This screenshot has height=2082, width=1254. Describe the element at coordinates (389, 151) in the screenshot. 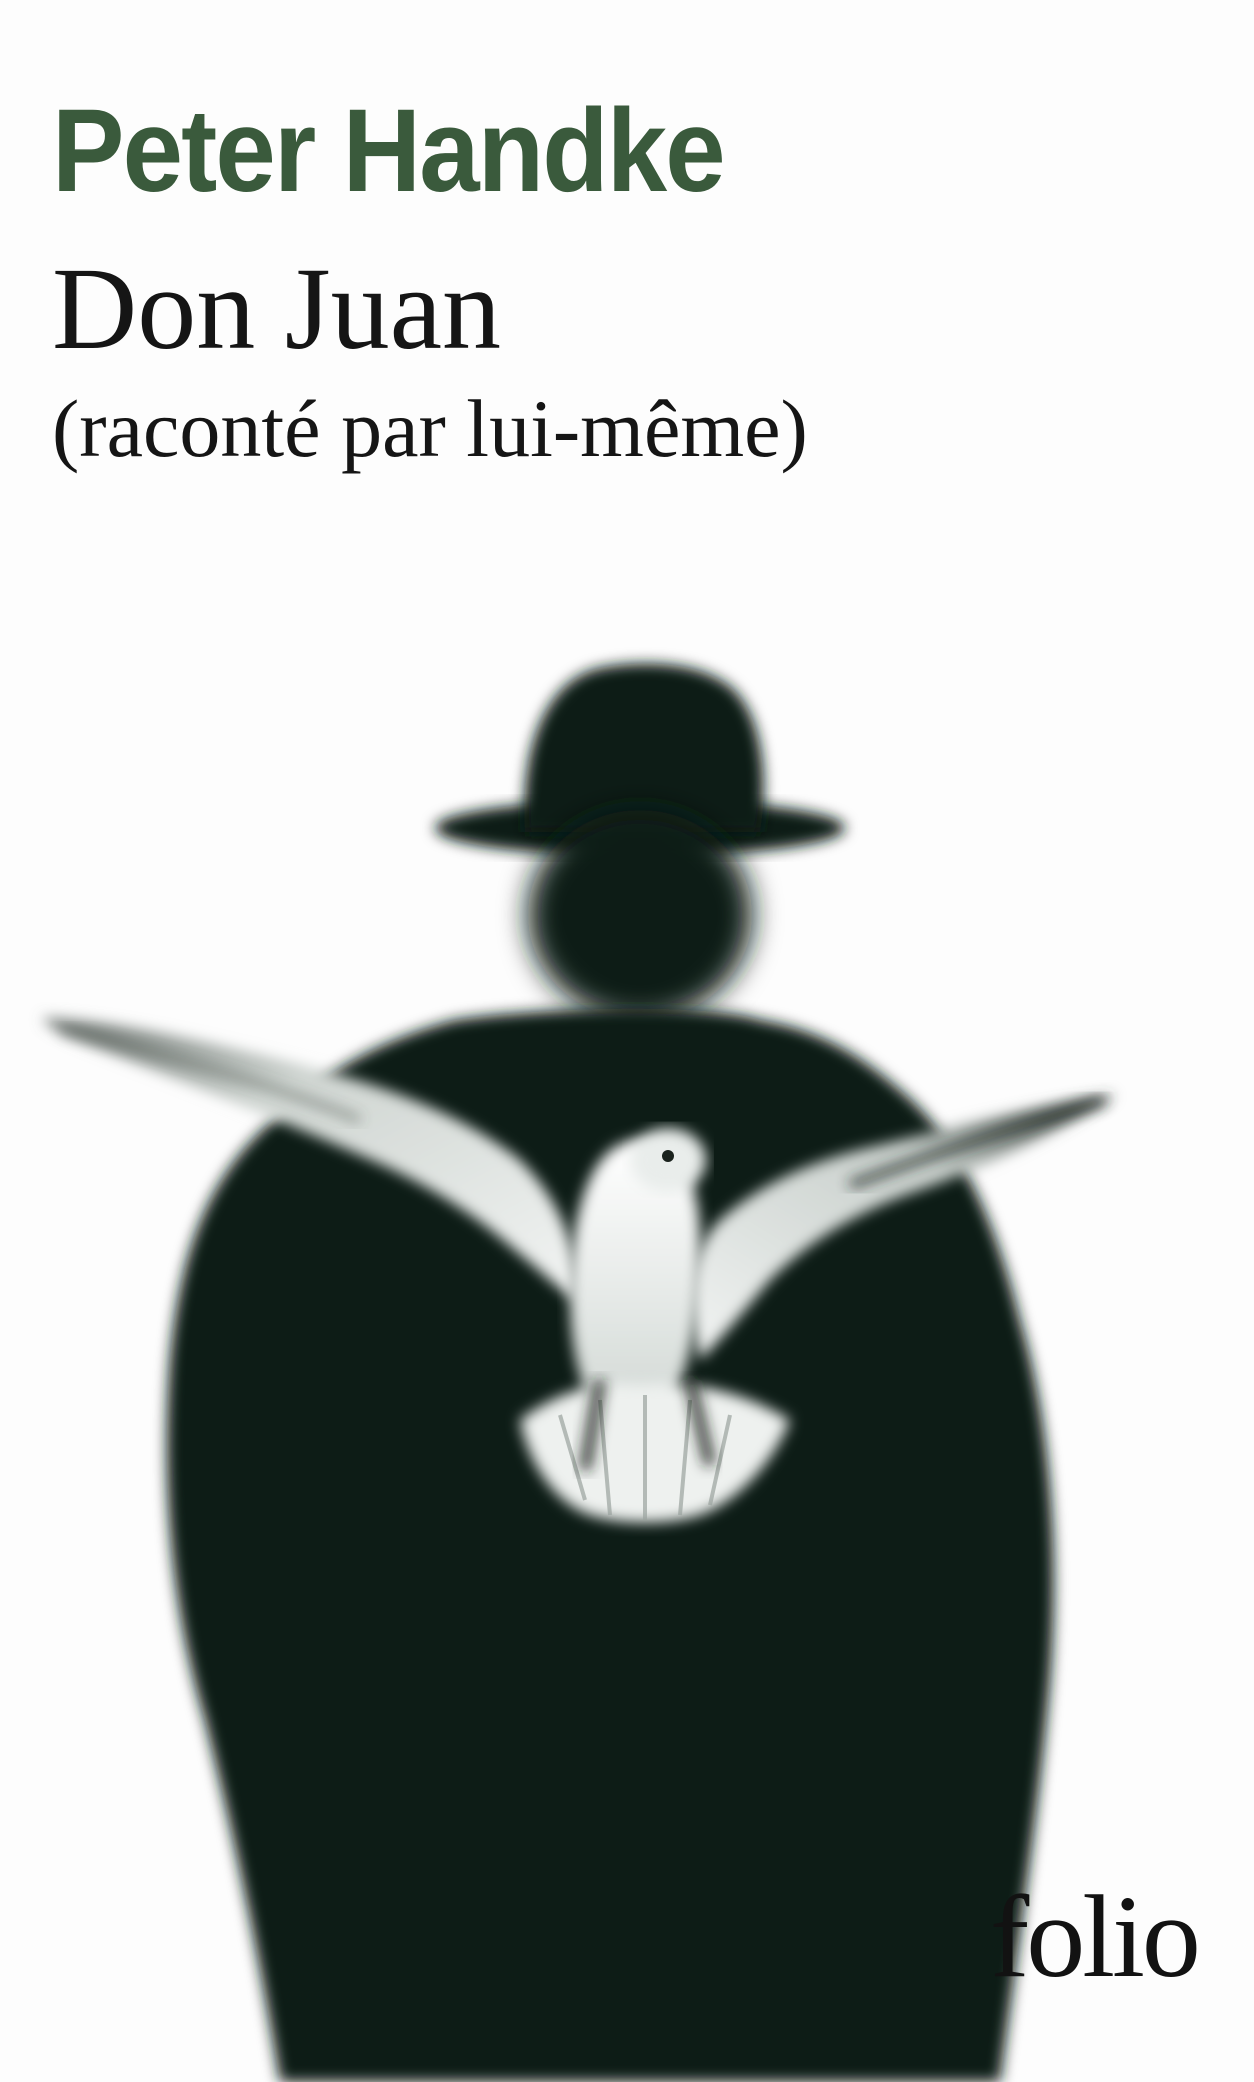

I see `author-name: Peter Handke` at that location.